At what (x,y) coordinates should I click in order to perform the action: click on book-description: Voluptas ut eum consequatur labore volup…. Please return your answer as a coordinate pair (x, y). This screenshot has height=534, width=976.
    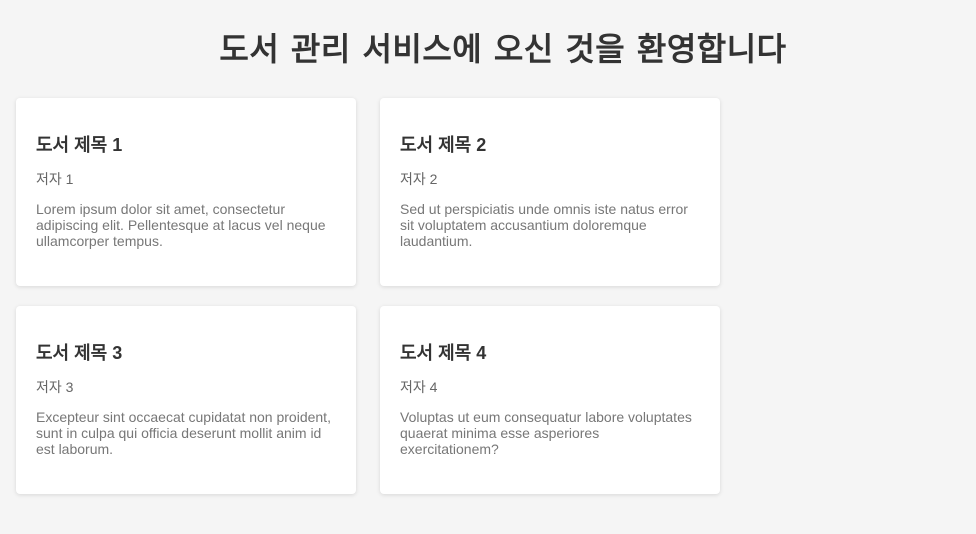
    Looking at the image, I should click on (546, 433).